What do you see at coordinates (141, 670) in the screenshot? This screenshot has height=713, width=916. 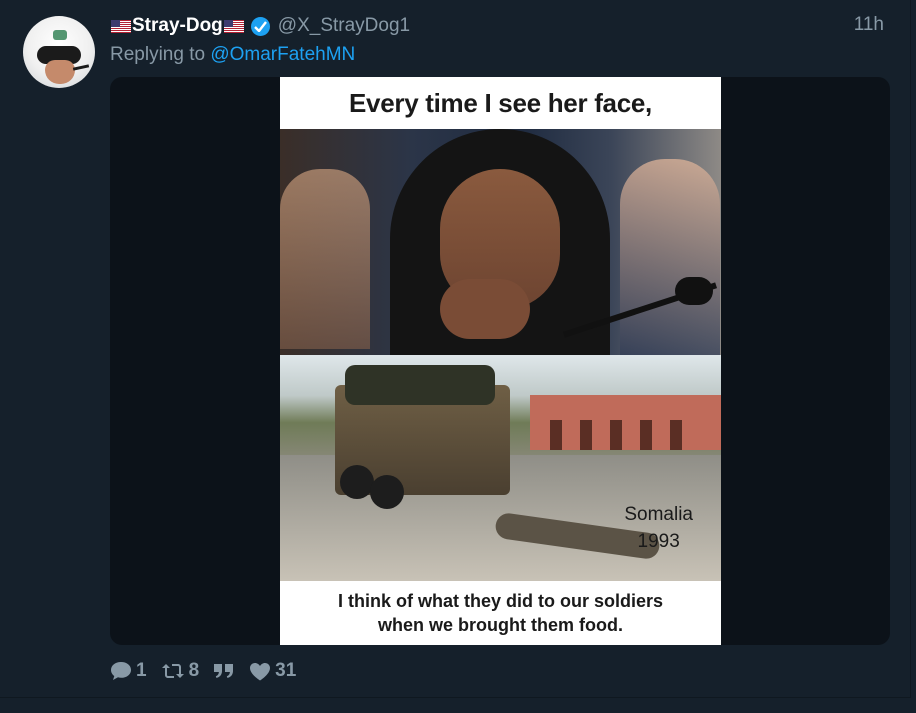 I see `reply-count: 1` at bounding box center [141, 670].